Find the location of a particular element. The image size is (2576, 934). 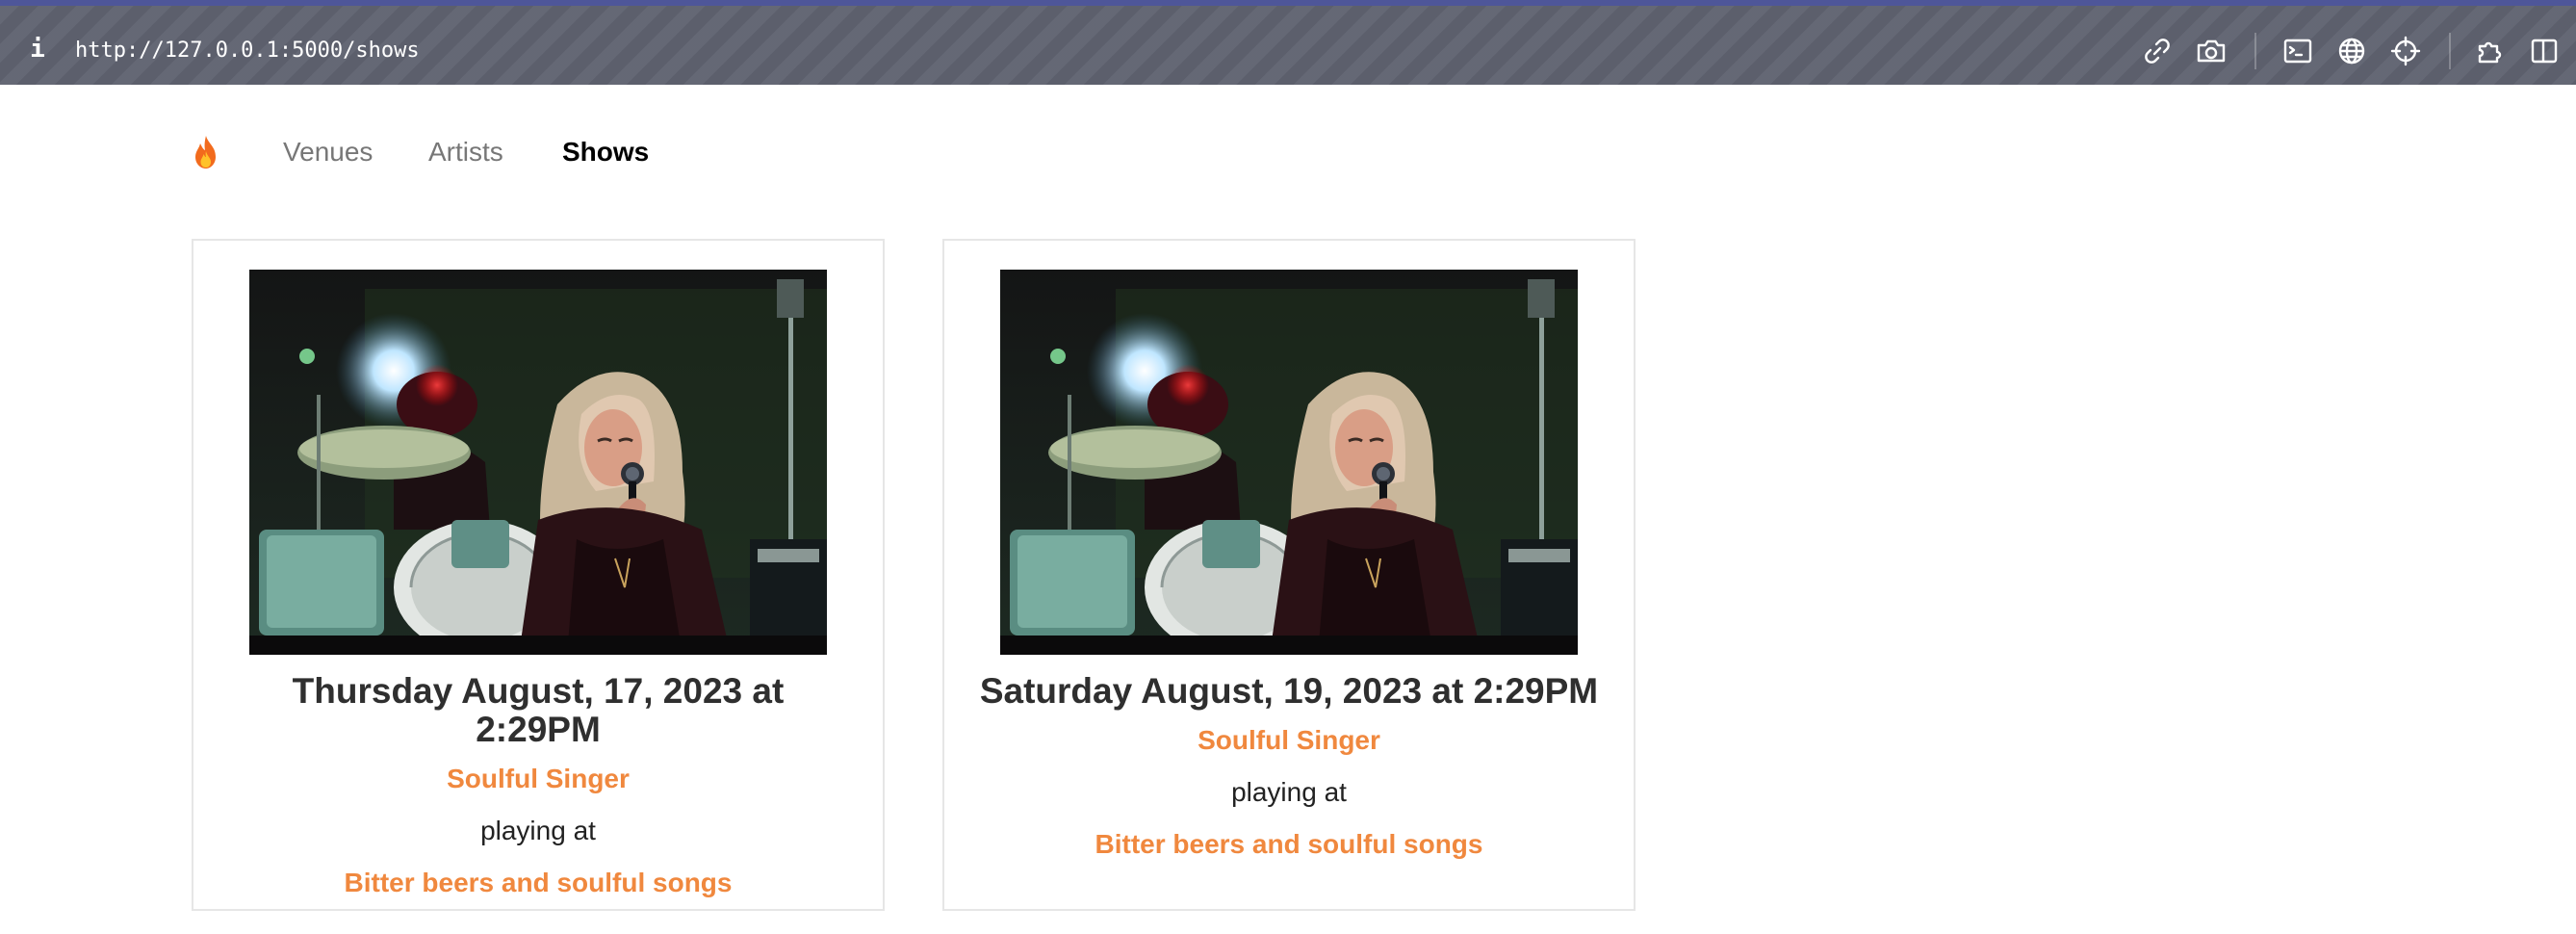

nav-link-venues: Venues is located at coordinates (328, 153).